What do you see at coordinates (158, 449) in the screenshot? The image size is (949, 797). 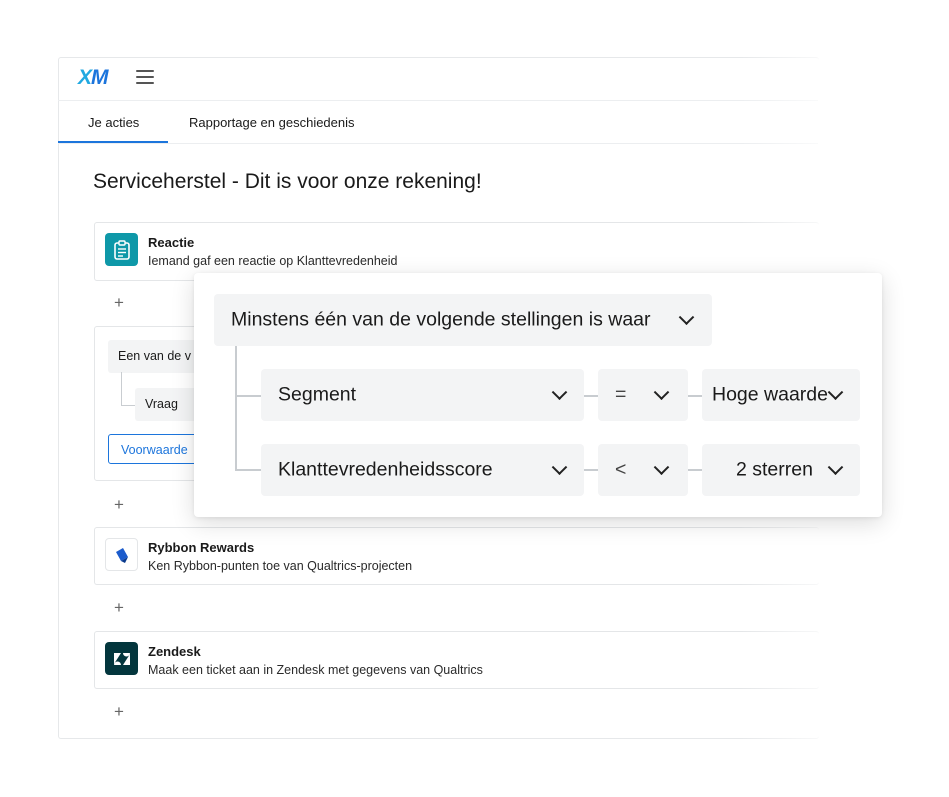 I see `add-condition-button: Voorwaarde` at bounding box center [158, 449].